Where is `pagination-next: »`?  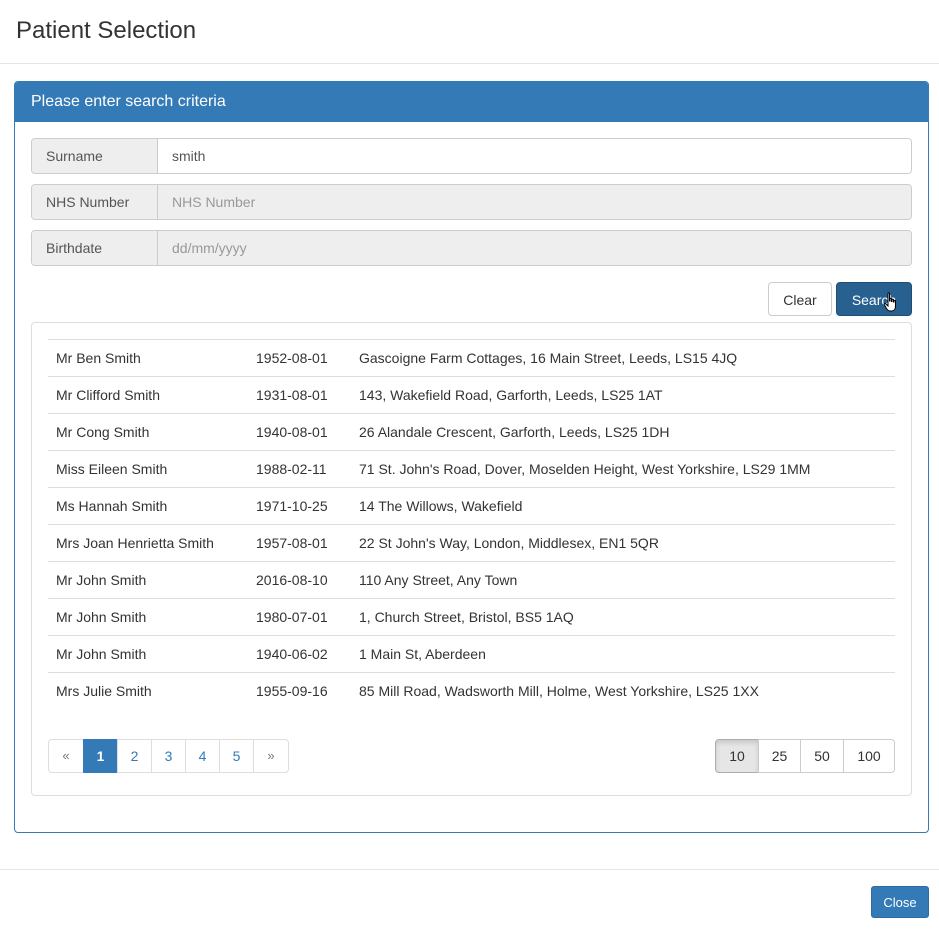
pagination-next: » is located at coordinates (271, 756).